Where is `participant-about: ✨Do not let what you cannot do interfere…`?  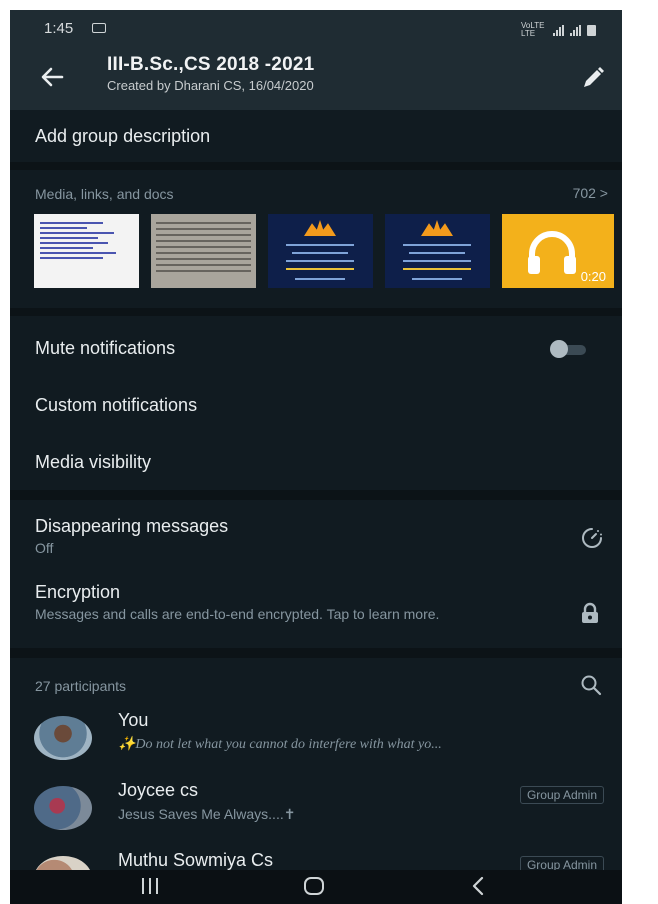
participant-about: ✨Do not let what you cannot do interfere… is located at coordinates (280, 744).